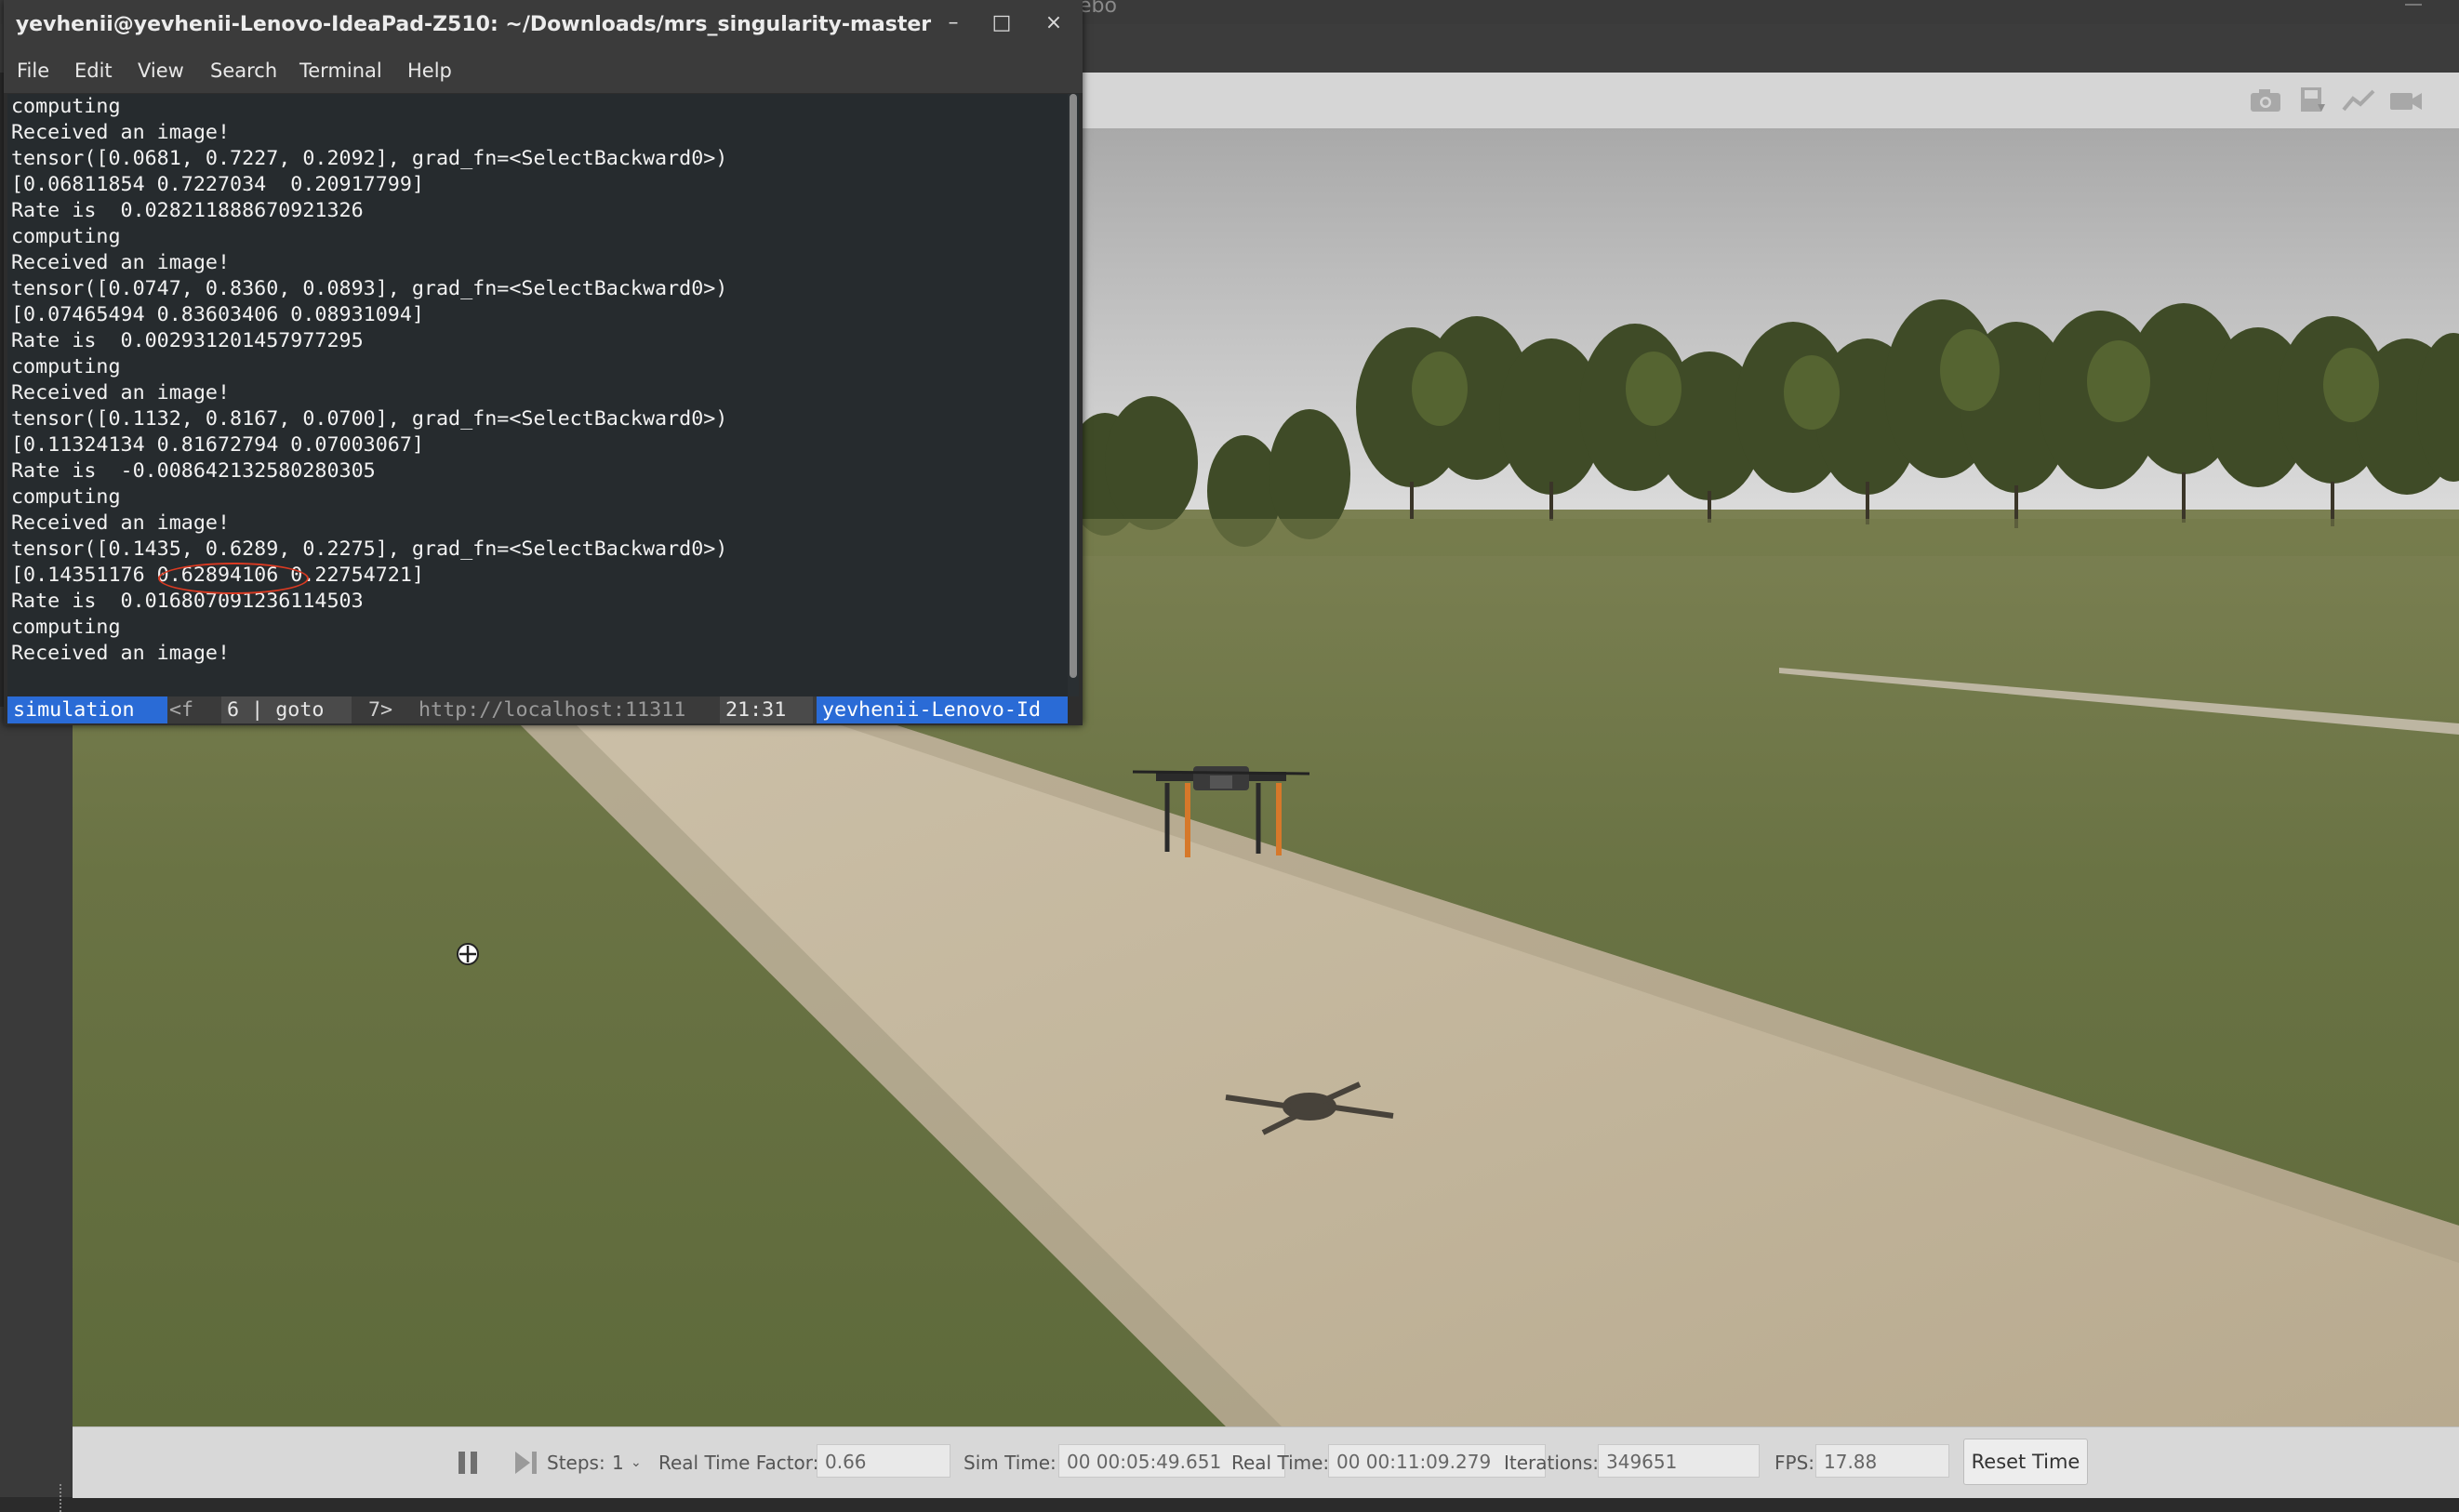 The height and width of the screenshot is (1512, 2459). I want to click on reset-time-button: Reset Time, so click(2025, 1462).